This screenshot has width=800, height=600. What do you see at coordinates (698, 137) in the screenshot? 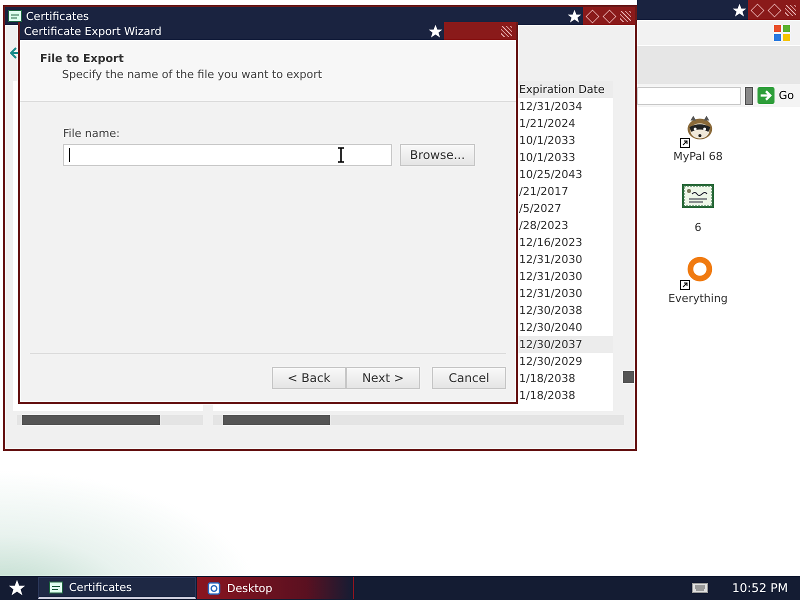
I see `desktop-icon: MyPal 68` at bounding box center [698, 137].